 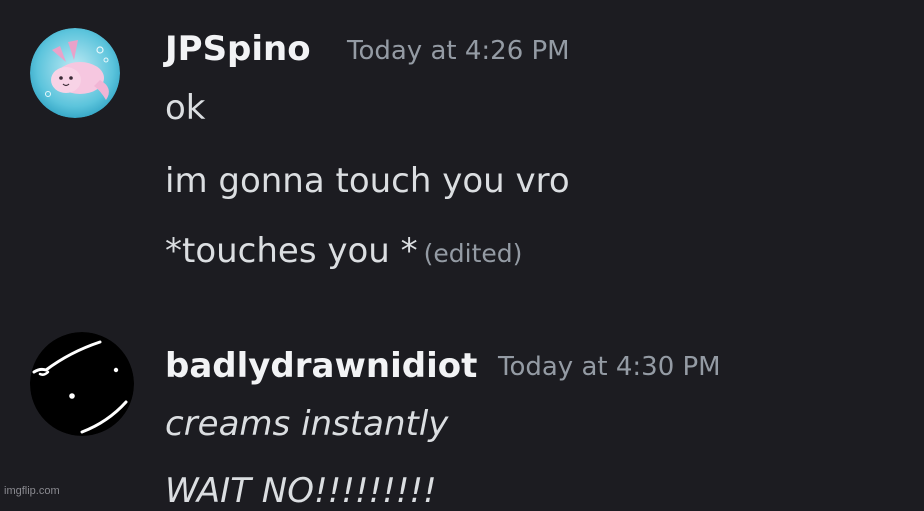 What do you see at coordinates (321, 366) in the screenshot?
I see `username: badlydrawnidiot` at bounding box center [321, 366].